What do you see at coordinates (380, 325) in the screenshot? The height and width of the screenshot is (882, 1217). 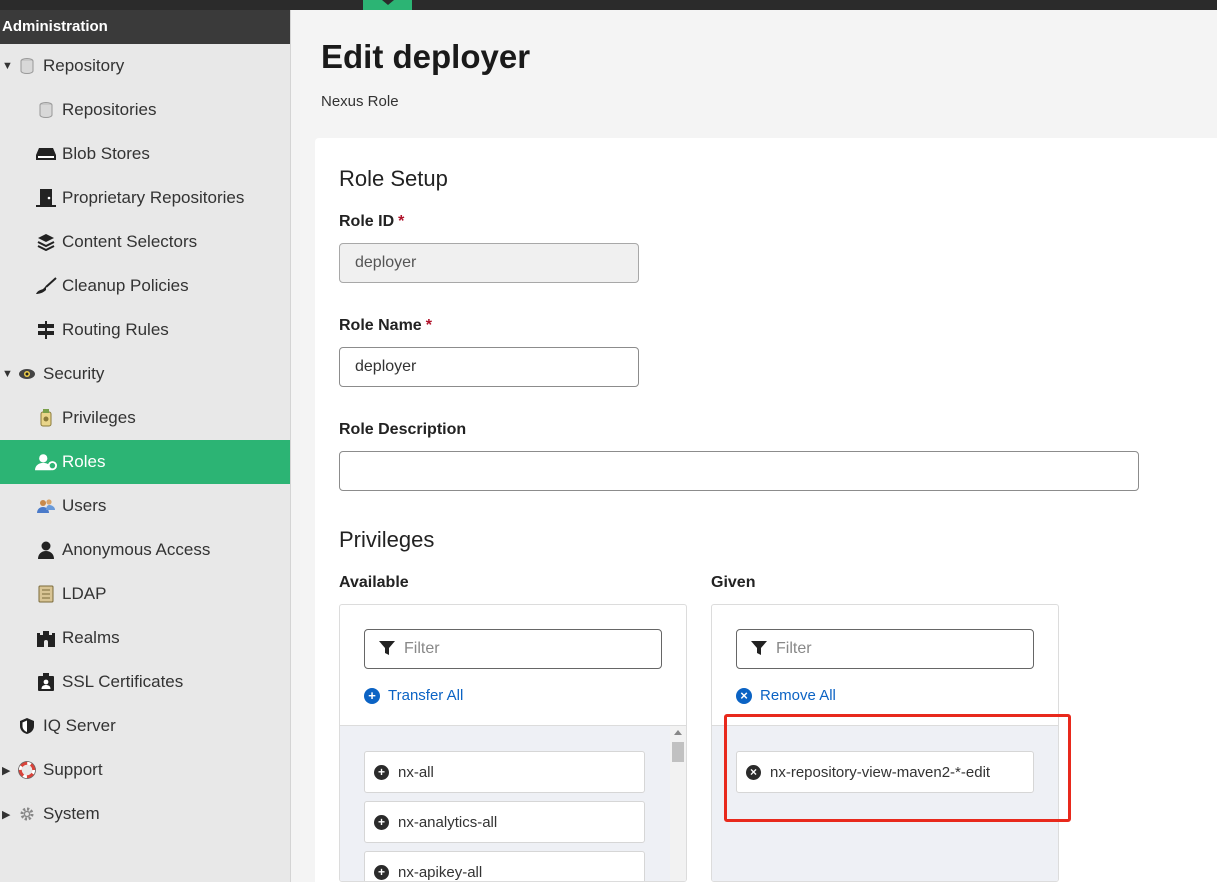 I see `role-name-label-text: Role Name` at bounding box center [380, 325].